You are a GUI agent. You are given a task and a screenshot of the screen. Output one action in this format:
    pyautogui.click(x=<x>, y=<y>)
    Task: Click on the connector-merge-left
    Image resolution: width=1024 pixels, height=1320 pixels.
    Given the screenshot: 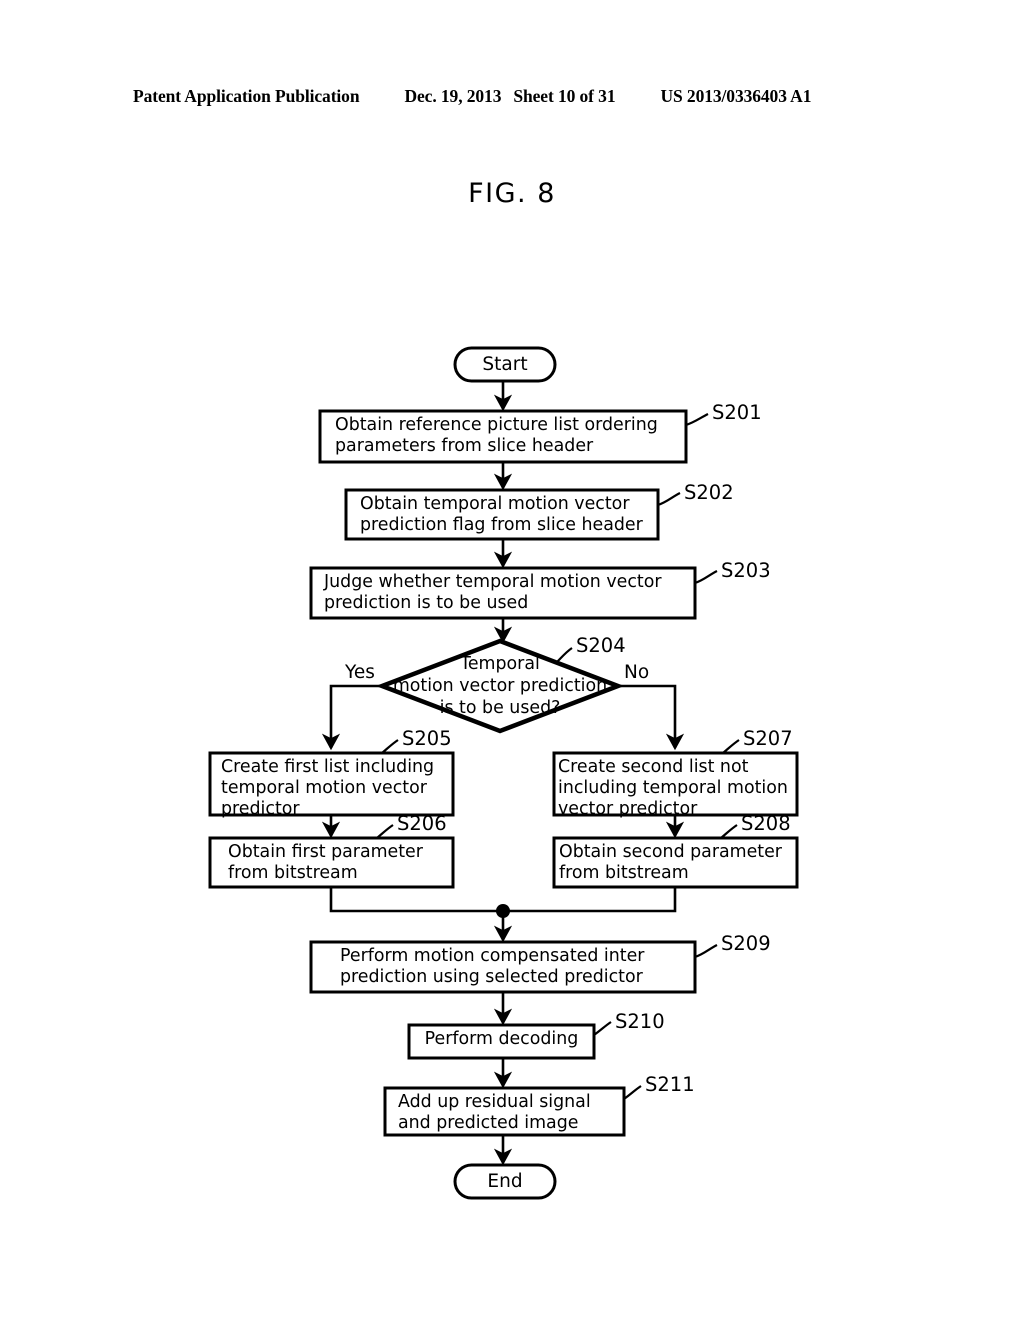 What is the action you would take?
    pyautogui.click(x=416, y=900)
    